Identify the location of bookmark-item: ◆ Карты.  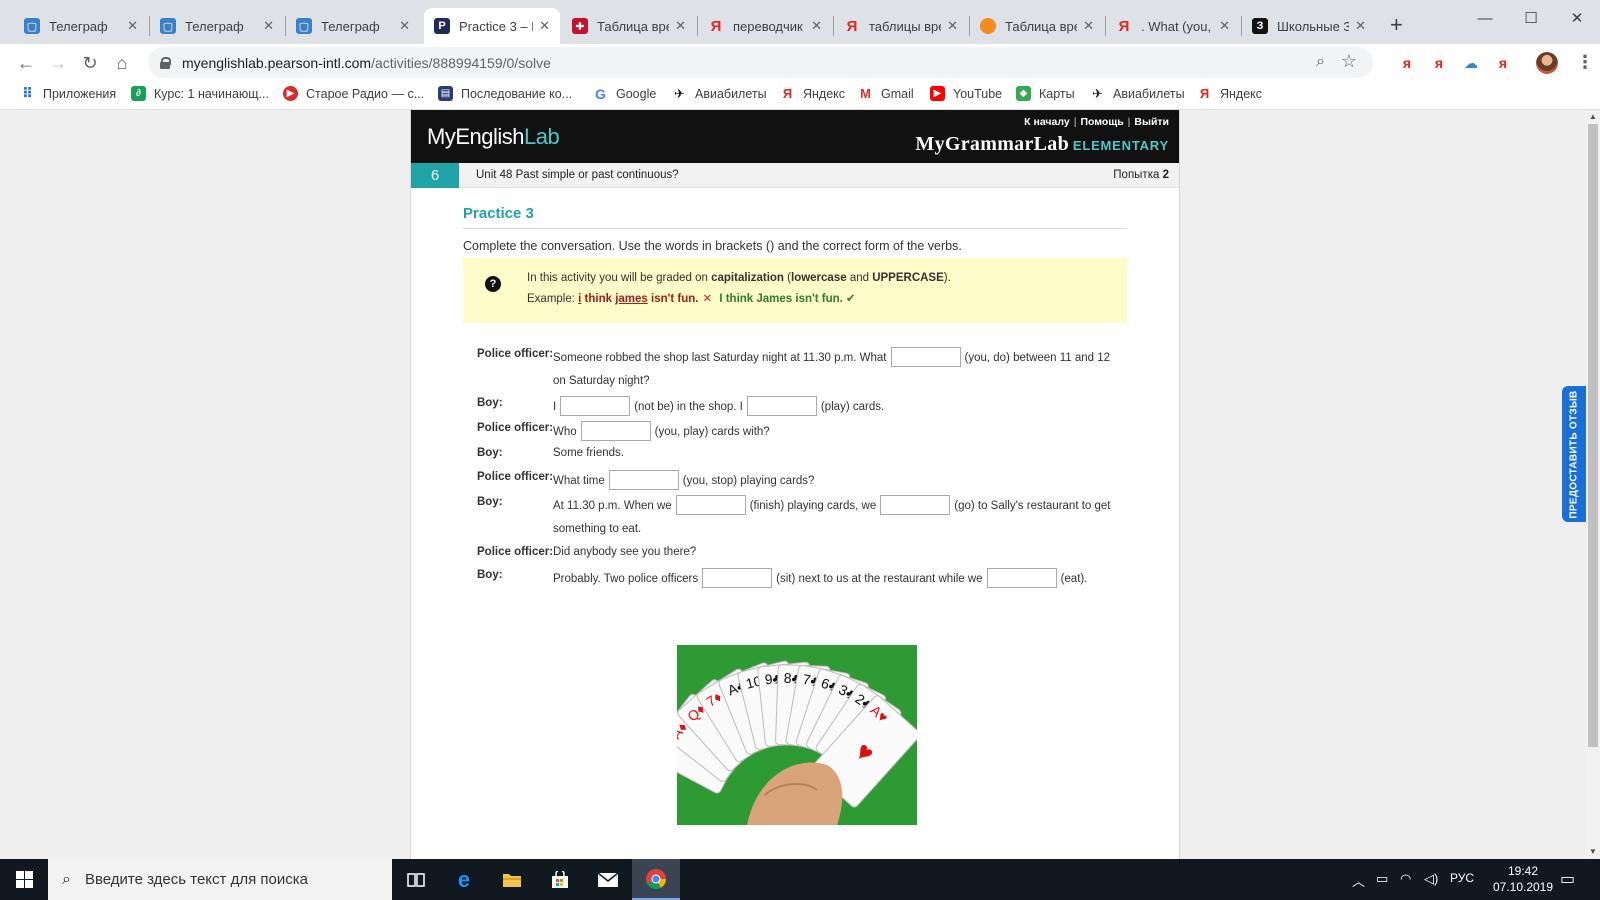
(1045, 93).